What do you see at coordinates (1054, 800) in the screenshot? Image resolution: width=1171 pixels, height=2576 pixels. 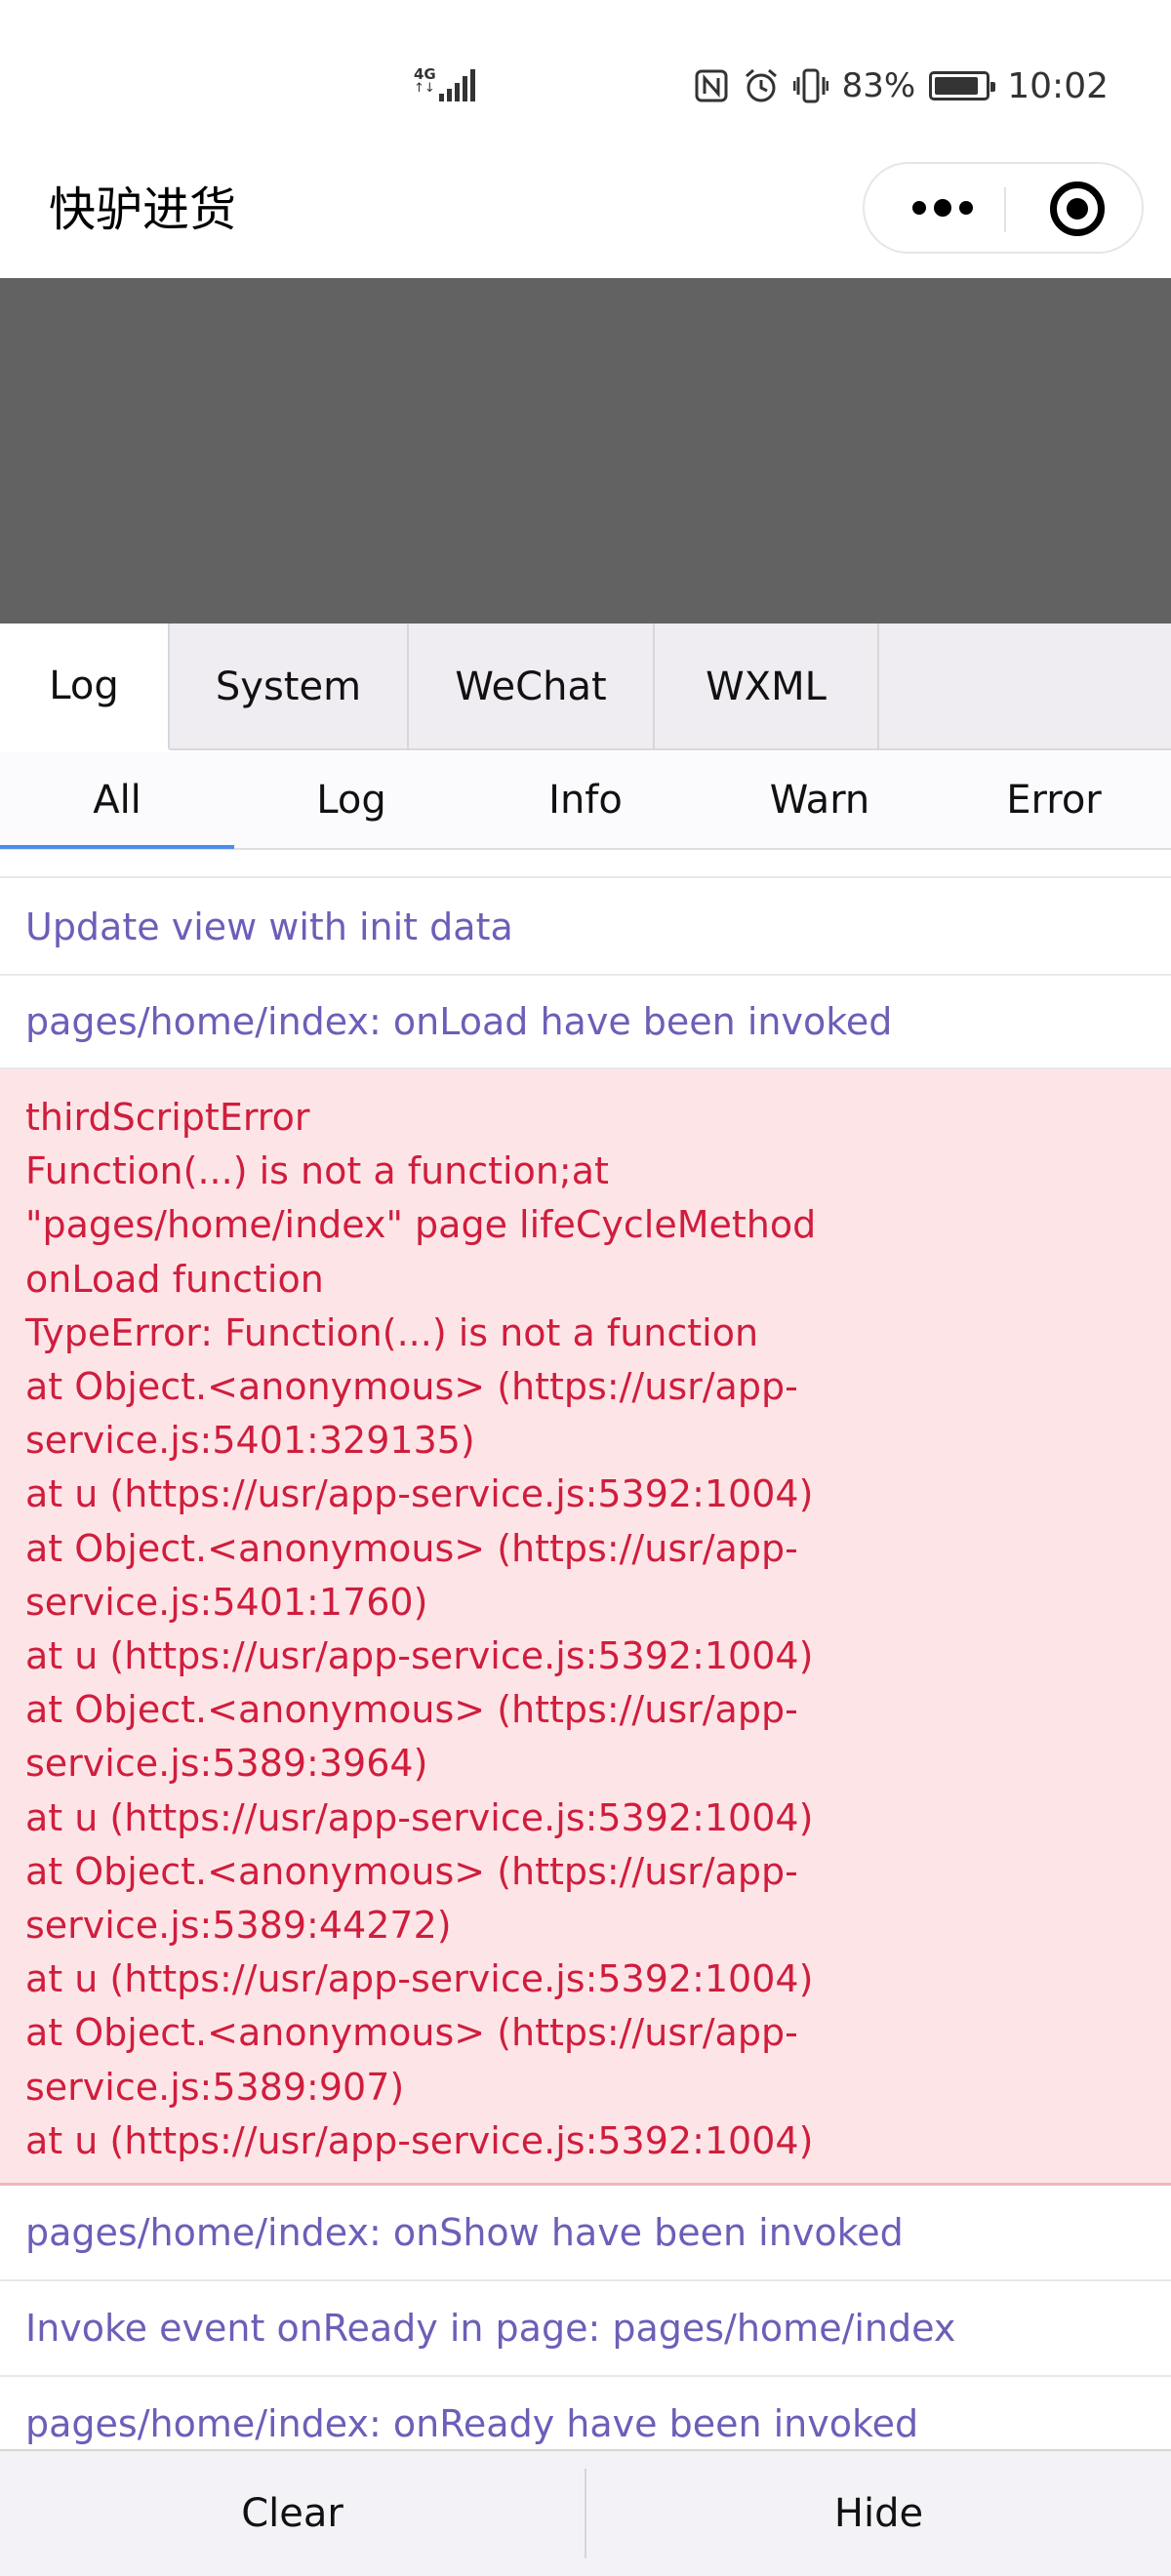 I see `filter-error: Error` at bounding box center [1054, 800].